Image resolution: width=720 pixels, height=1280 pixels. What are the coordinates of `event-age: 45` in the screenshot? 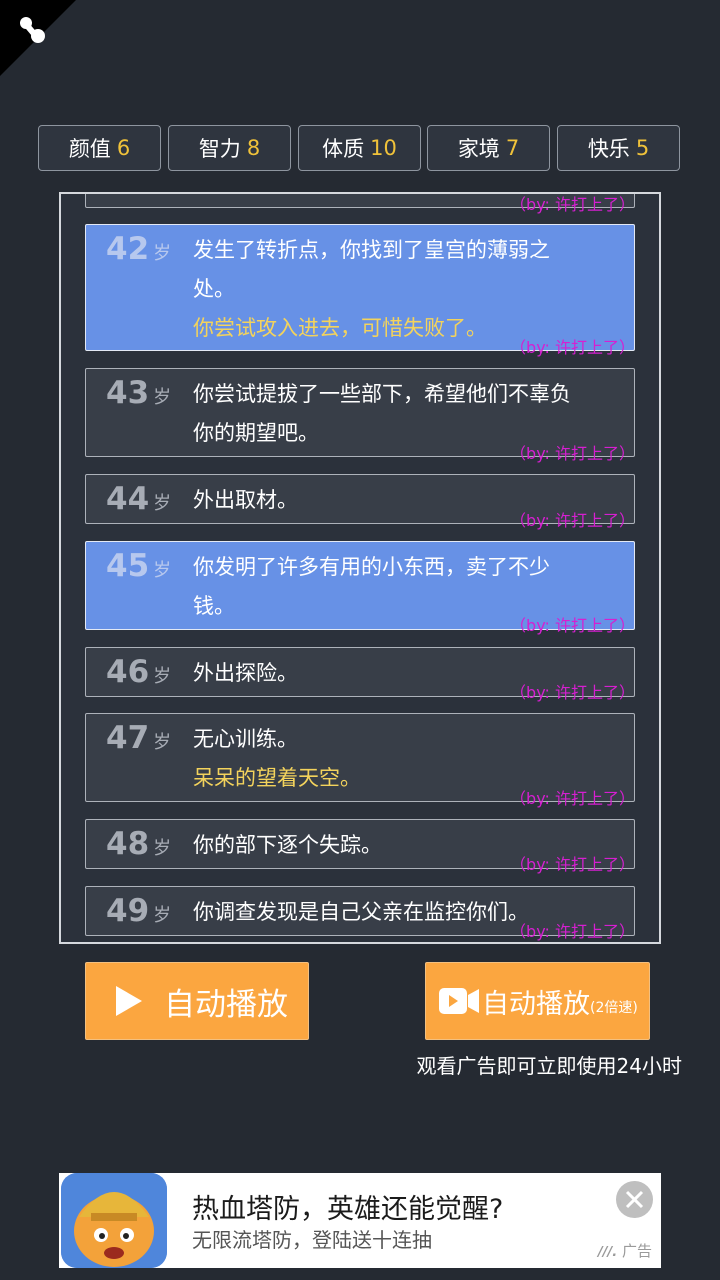 It's located at (128, 566).